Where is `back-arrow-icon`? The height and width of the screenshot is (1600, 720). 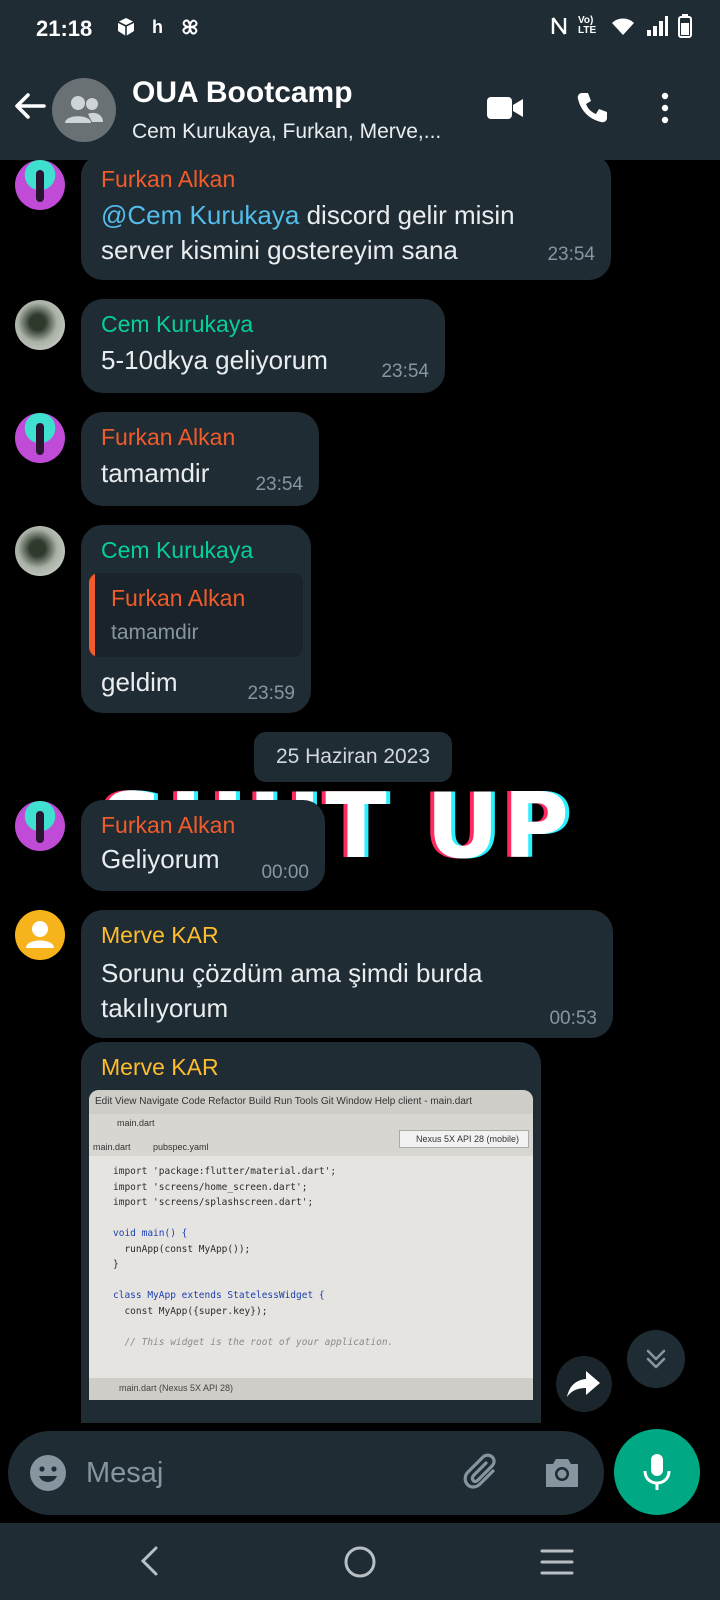 back-arrow-icon is located at coordinates (30, 106).